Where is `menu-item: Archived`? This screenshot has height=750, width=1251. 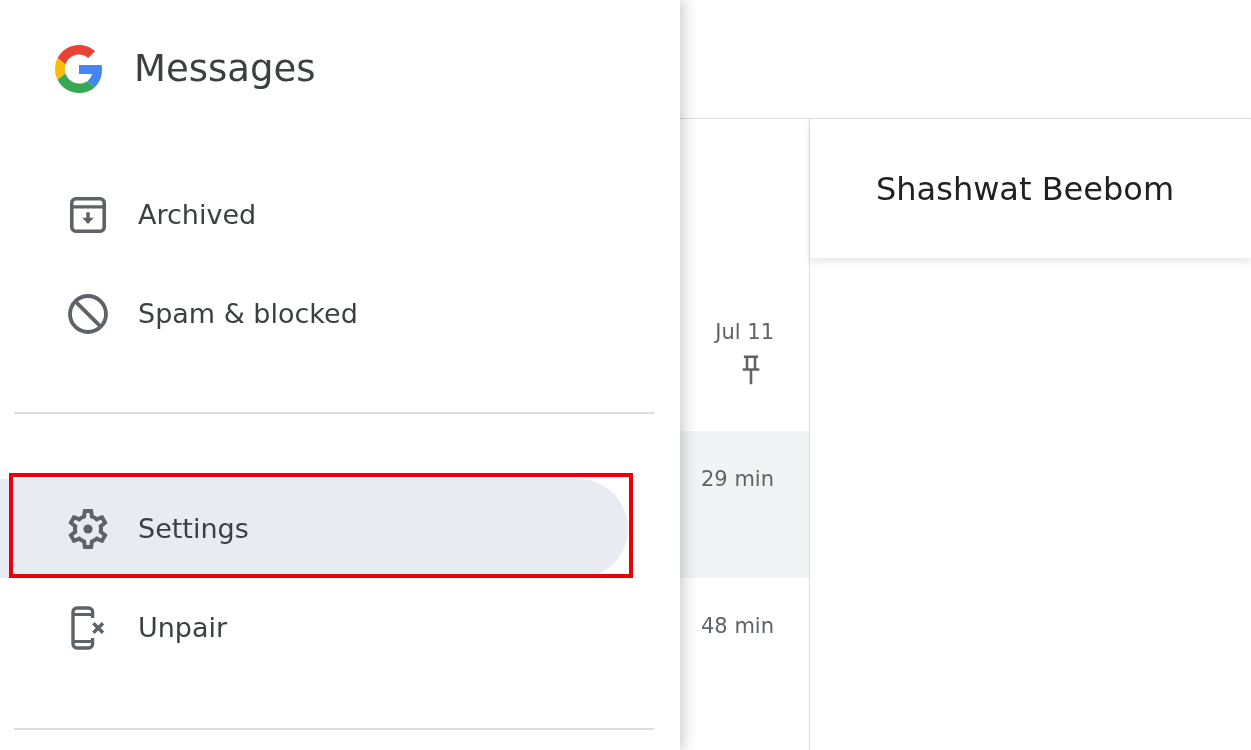
menu-item: Archived is located at coordinates (314, 214).